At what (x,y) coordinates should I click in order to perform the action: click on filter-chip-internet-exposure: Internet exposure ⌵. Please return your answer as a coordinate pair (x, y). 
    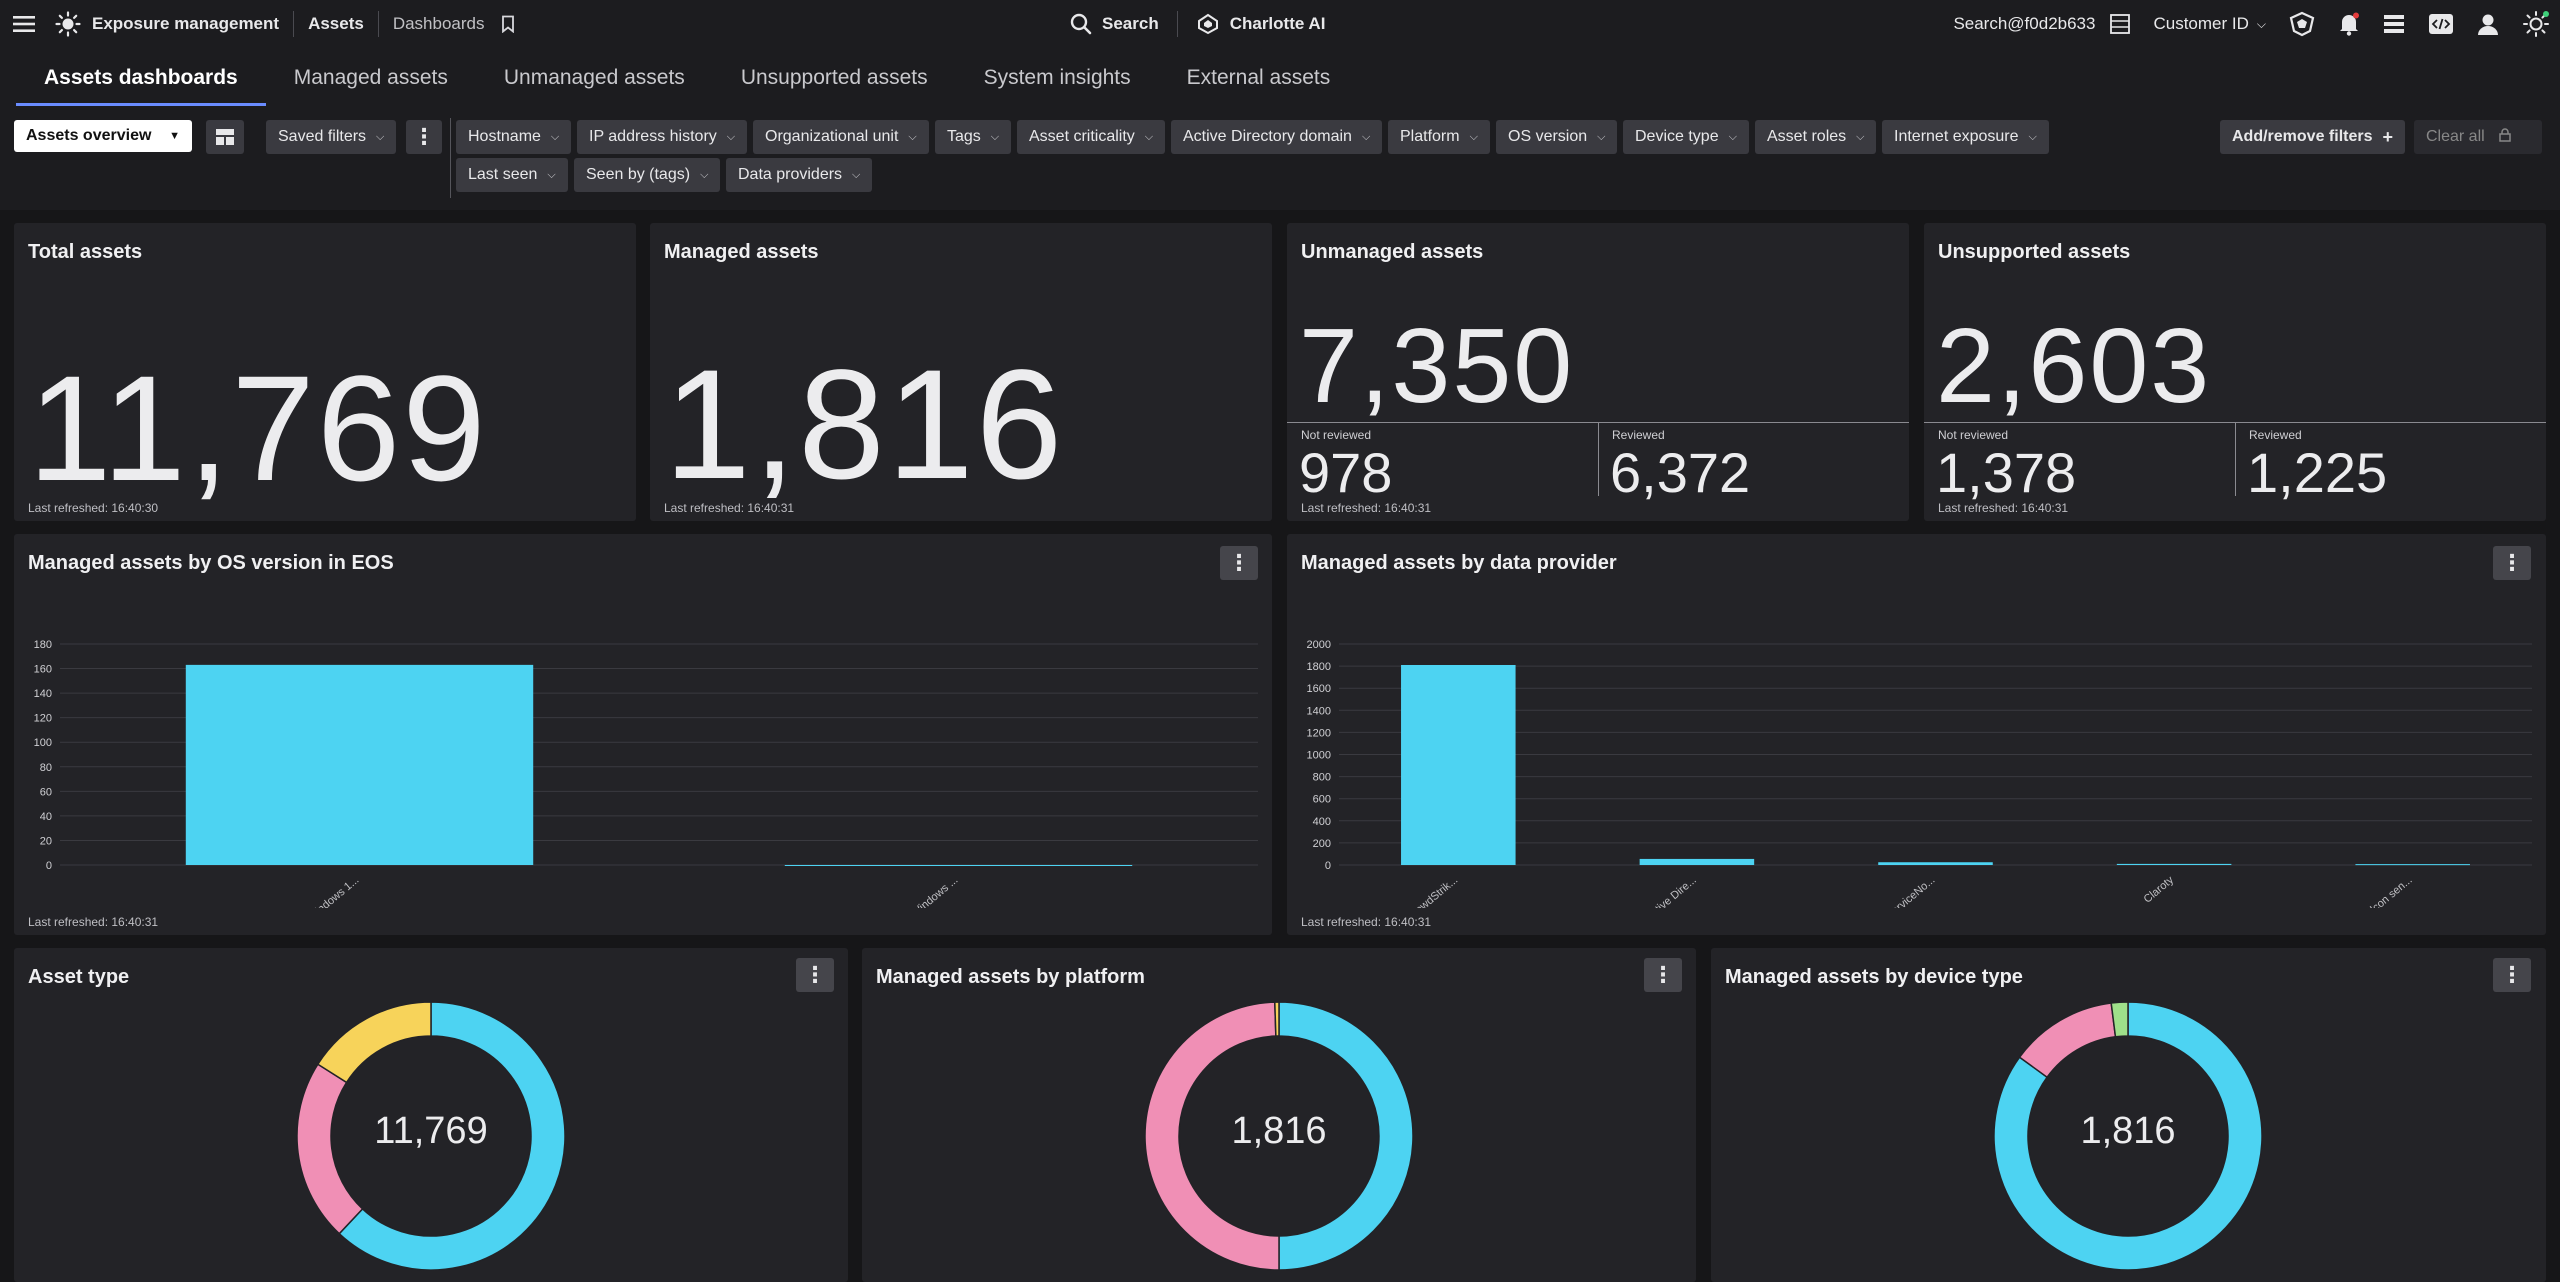
    Looking at the image, I should click on (1965, 137).